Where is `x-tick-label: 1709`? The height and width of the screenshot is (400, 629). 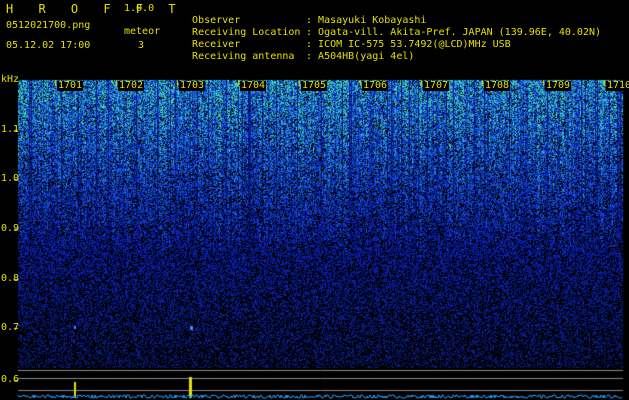 x-tick-label: 1709 is located at coordinates (558, 85).